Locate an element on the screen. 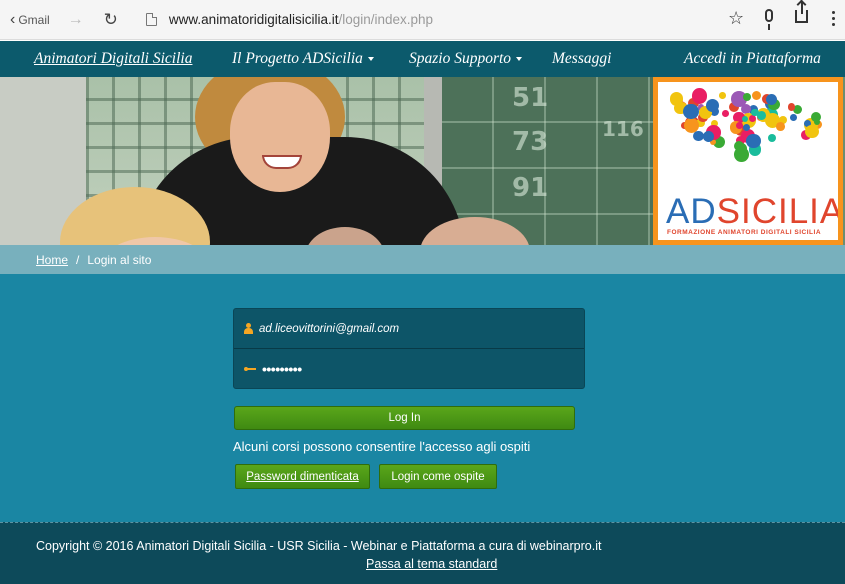 This screenshot has width=845, height=584. breadcrumb-home-link: Home is located at coordinates (52, 260).